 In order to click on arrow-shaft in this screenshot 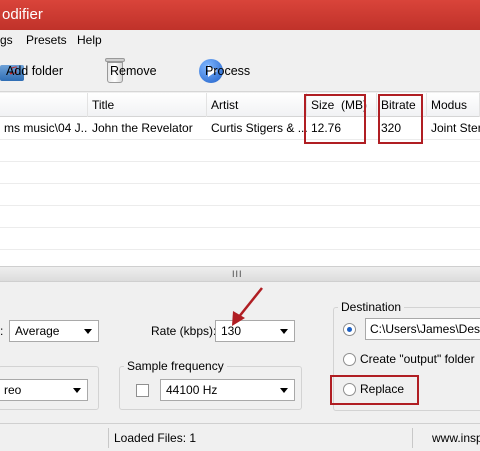, I will do `click(250, 303)`.